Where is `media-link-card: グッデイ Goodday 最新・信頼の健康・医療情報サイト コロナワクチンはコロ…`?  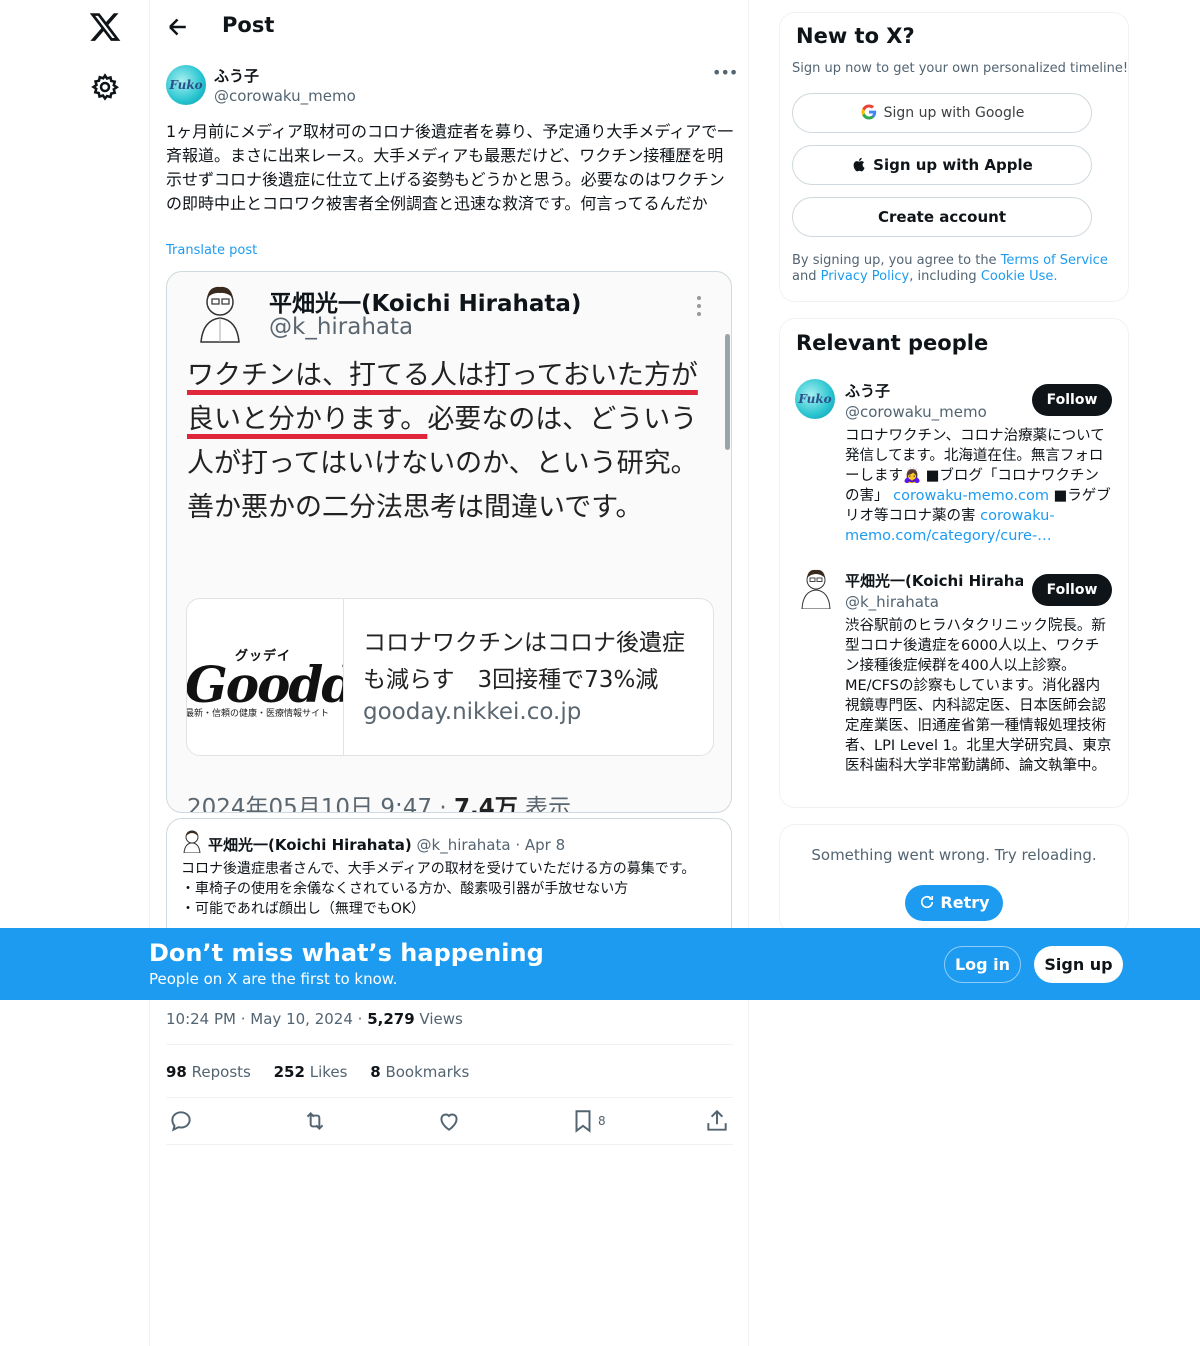 media-link-card: グッデイ Goodday 最新・信頼の健康・医療情報サイト コロナワクチンはコロ… is located at coordinates (450, 677).